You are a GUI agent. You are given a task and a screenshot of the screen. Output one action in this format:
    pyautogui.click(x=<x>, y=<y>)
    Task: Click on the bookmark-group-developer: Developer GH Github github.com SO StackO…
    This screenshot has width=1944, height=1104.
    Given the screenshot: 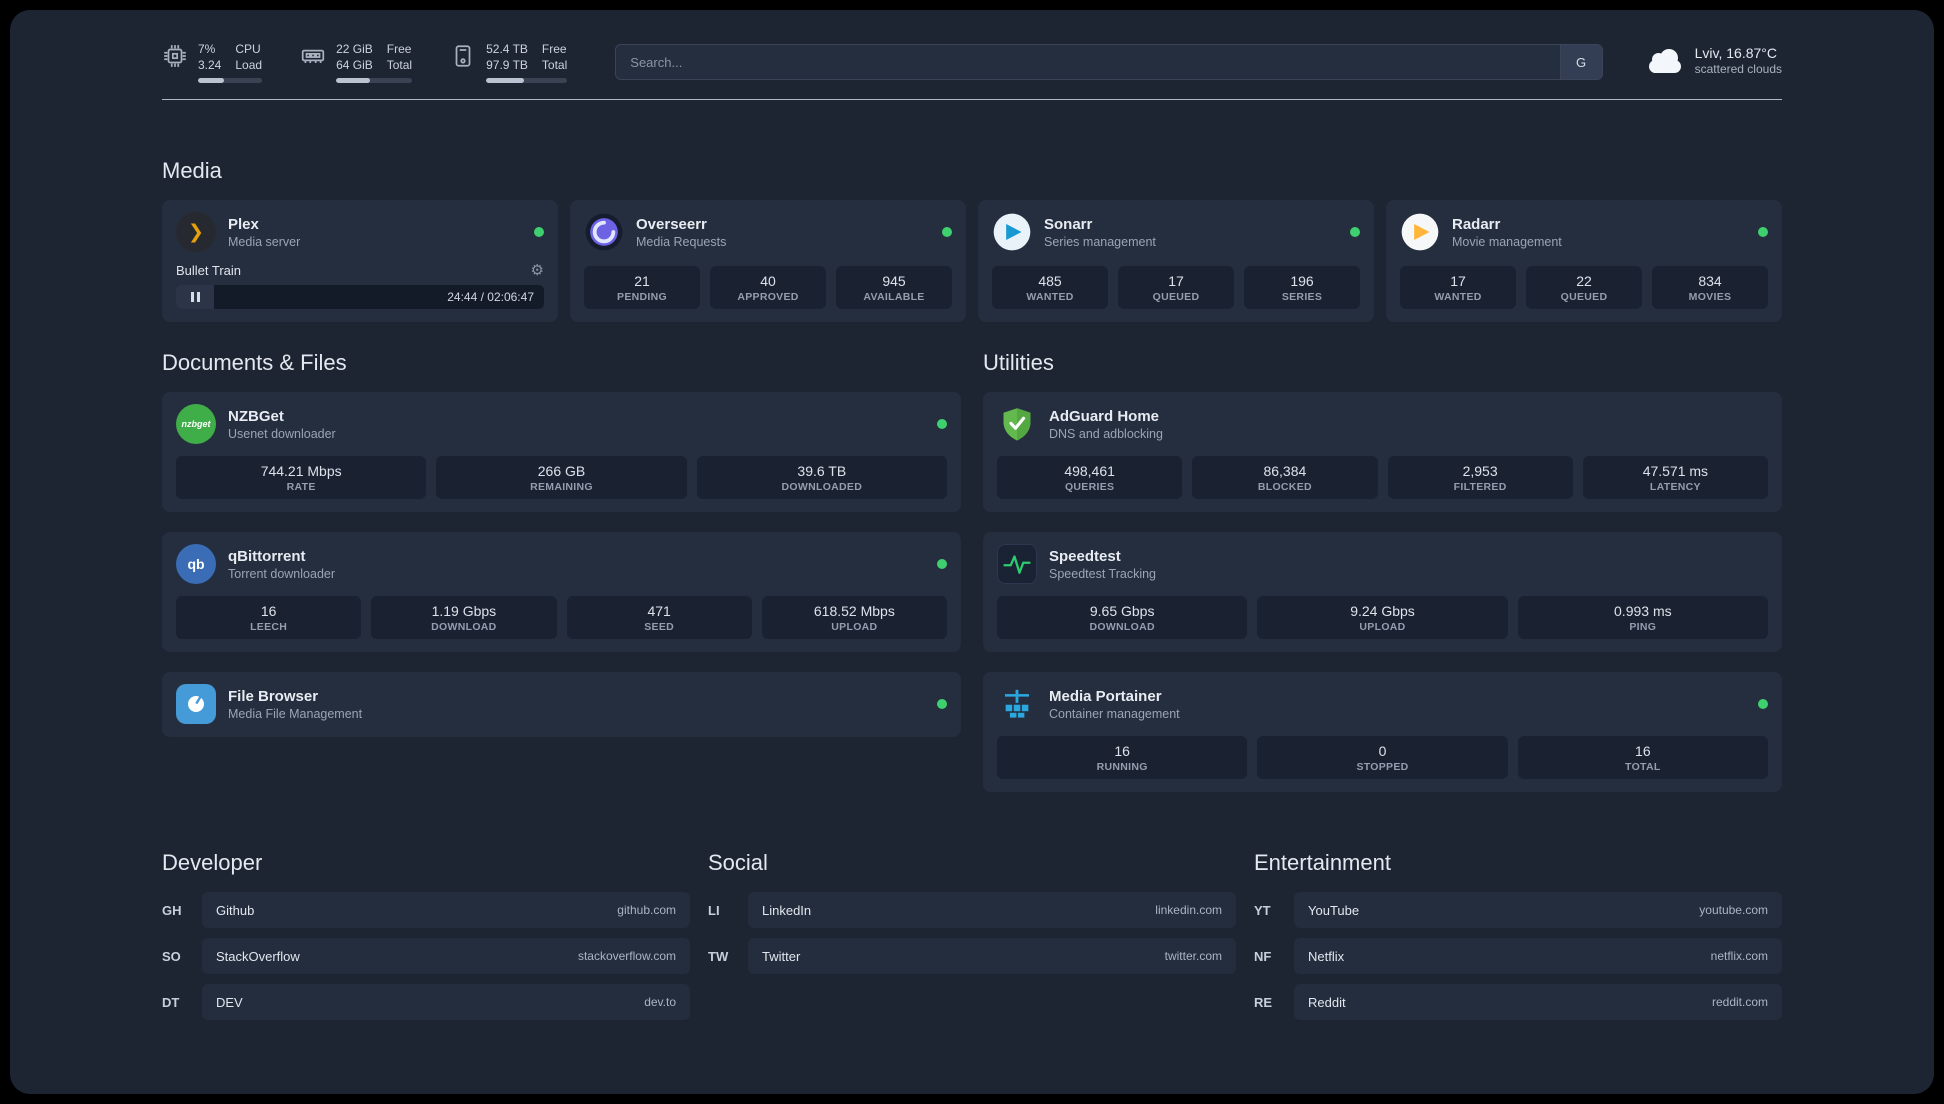 What is the action you would take?
    pyautogui.click(x=426, y=940)
    